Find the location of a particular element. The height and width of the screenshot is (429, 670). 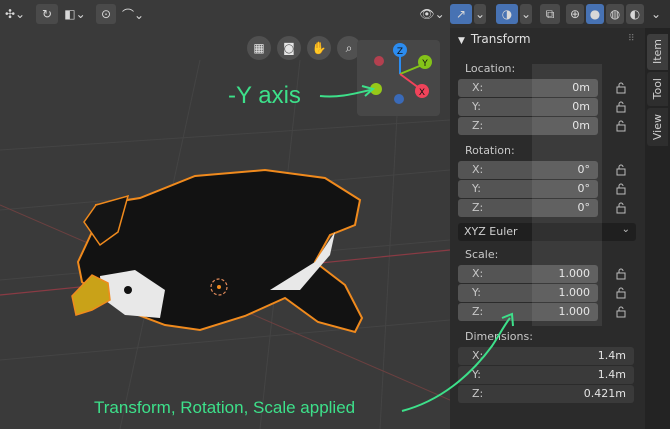

tab-view: View is located at coordinates (657, 127).